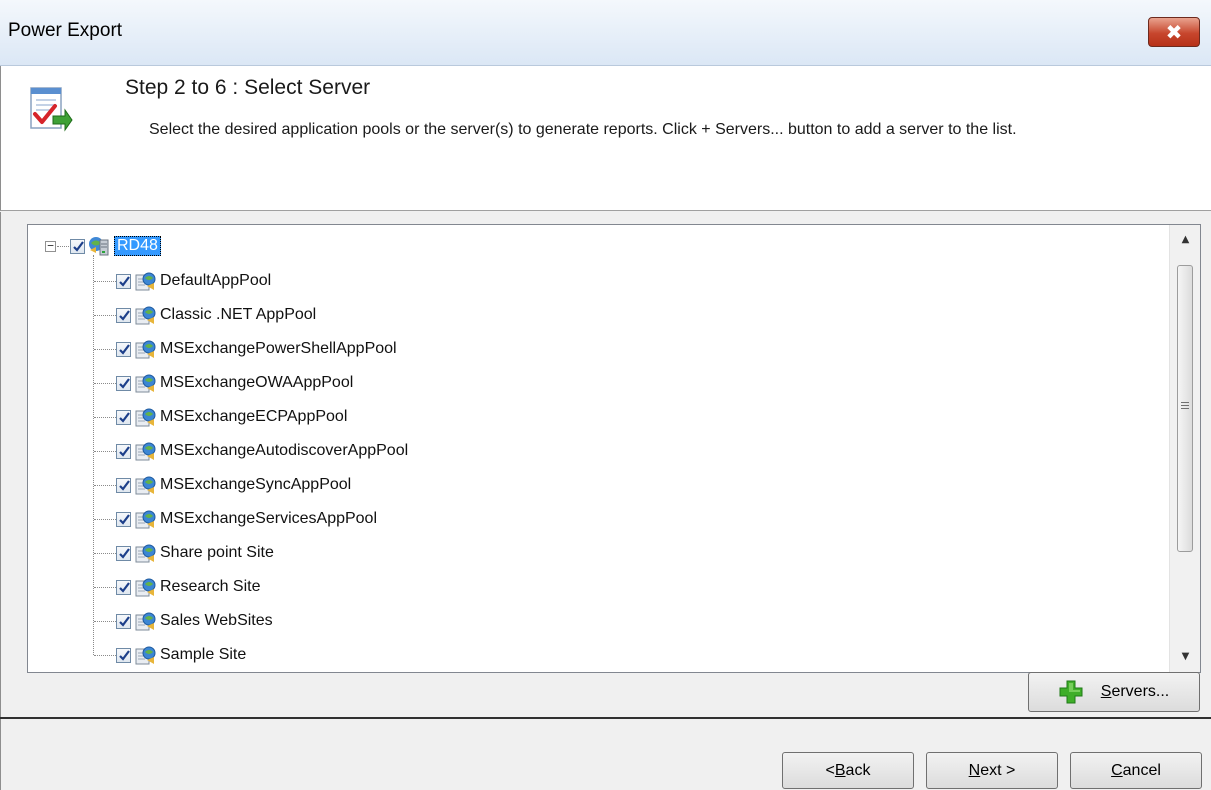 Image resolution: width=1211 pixels, height=790 pixels. Describe the element at coordinates (216, 280) in the screenshot. I see `tree-item-label: DefaultAppPool` at that location.